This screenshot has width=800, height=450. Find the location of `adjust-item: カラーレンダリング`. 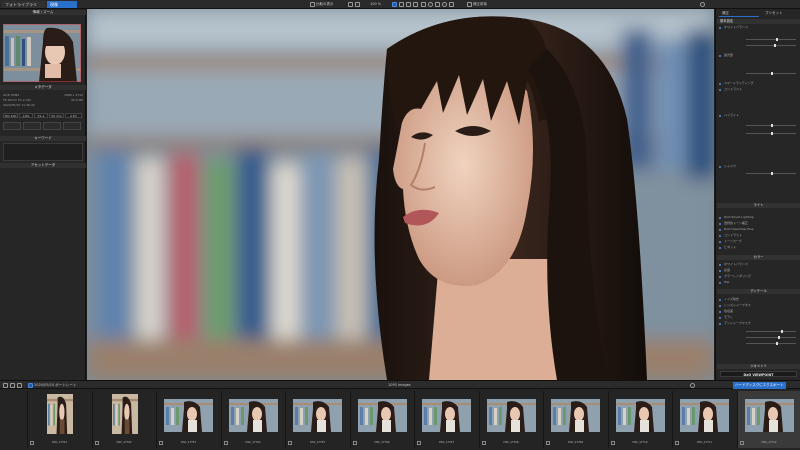

adjust-item: カラーレンダリング is located at coordinates (758, 276).